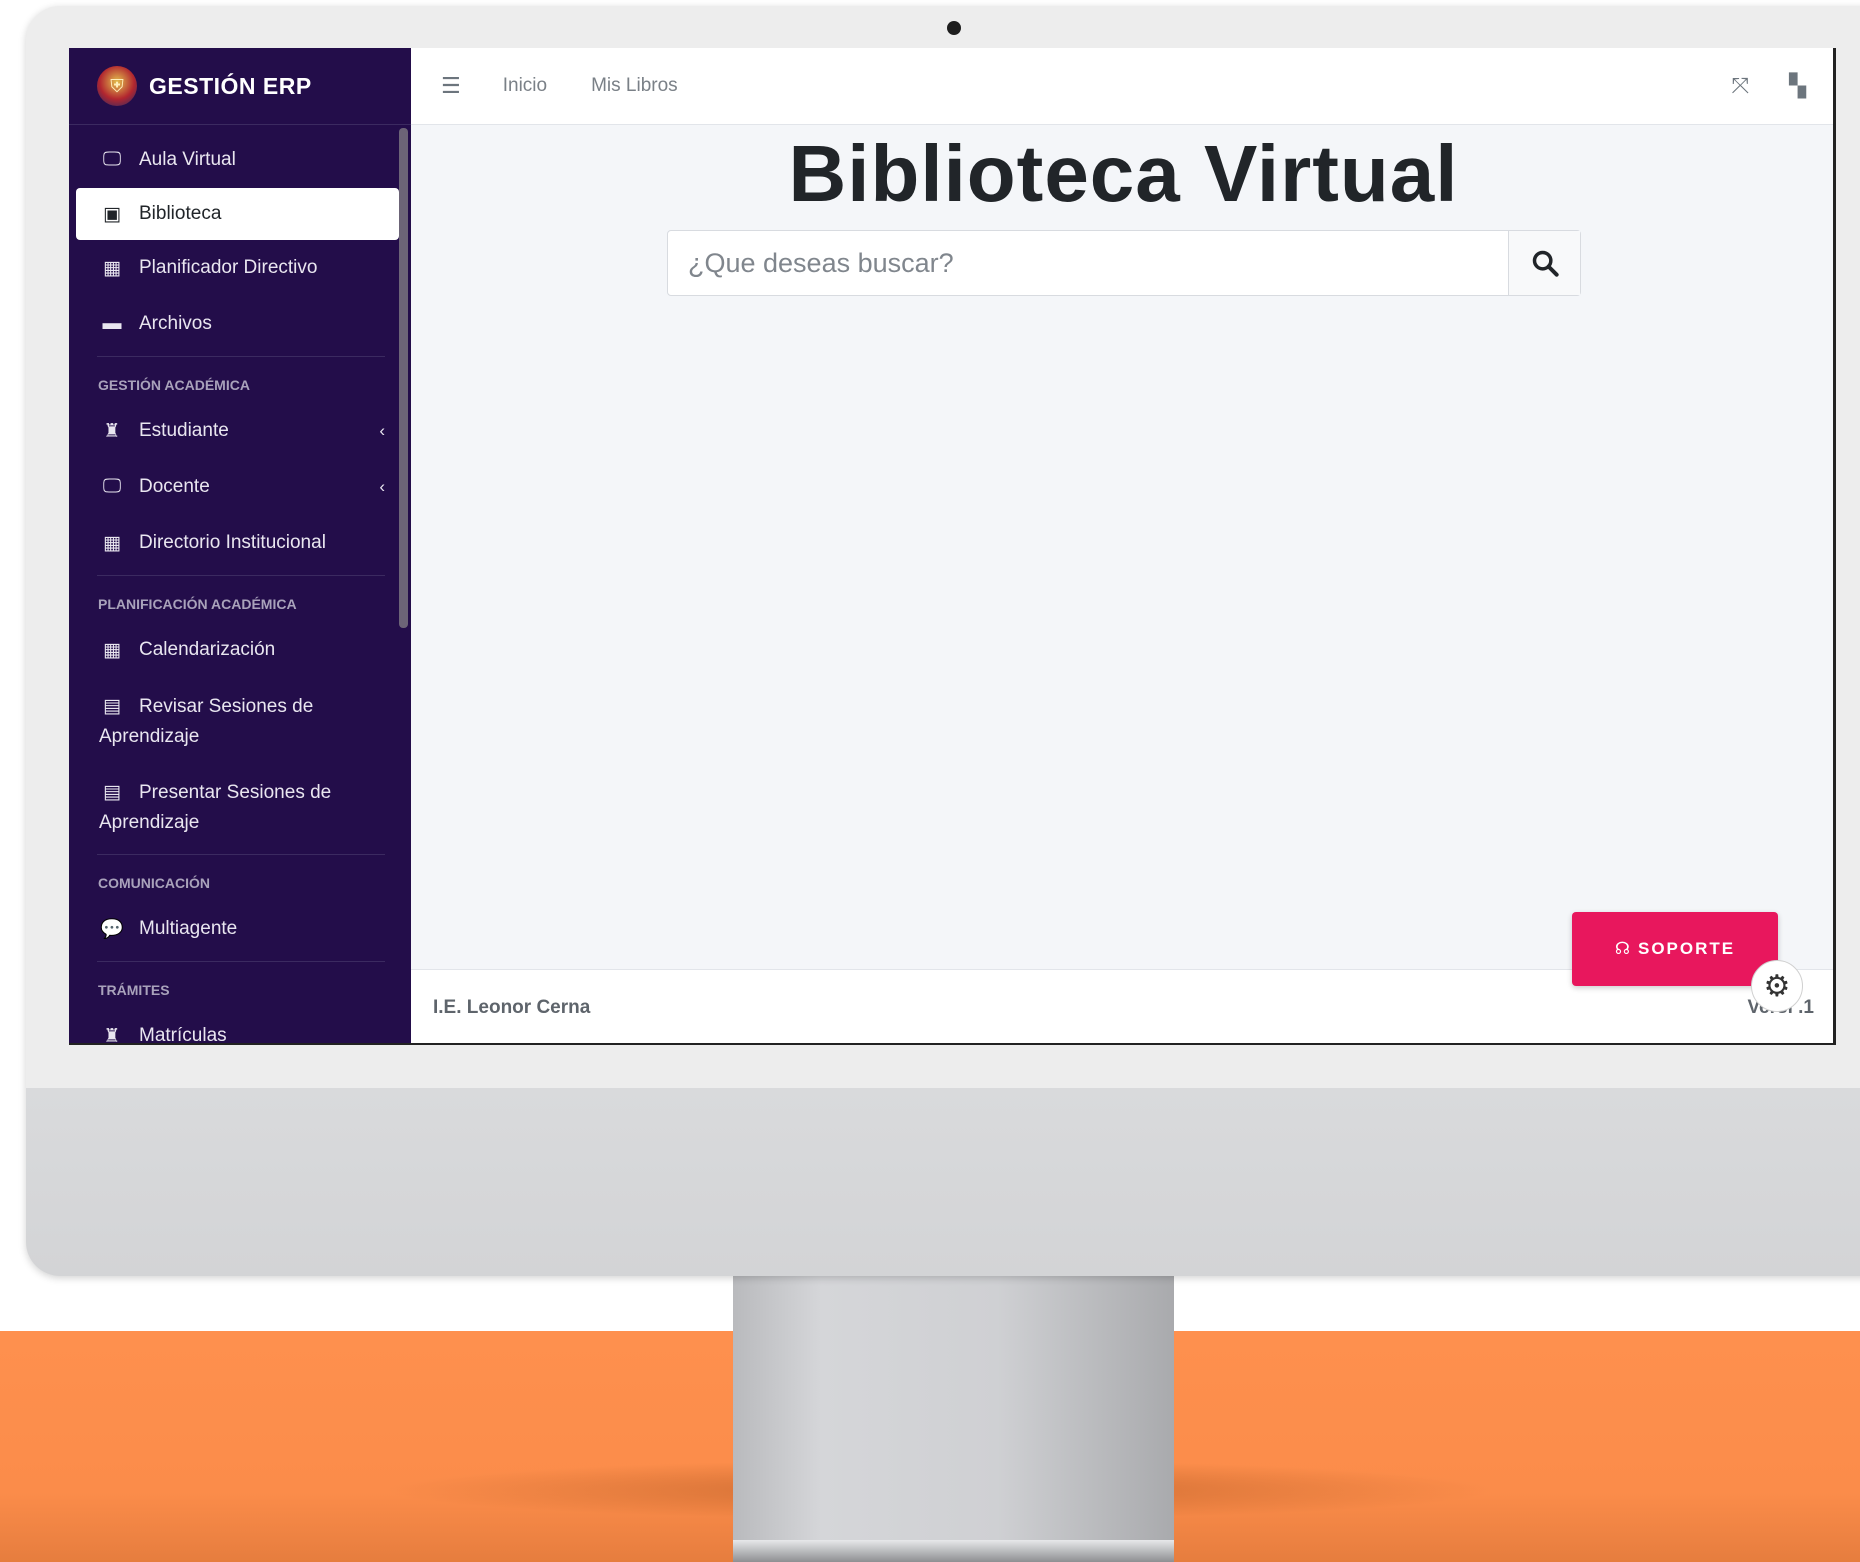 The image size is (1860, 1562). Describe the element at coordinates (403, 378) in the screenshot. I see `sidebar-scrollbar` at that location.